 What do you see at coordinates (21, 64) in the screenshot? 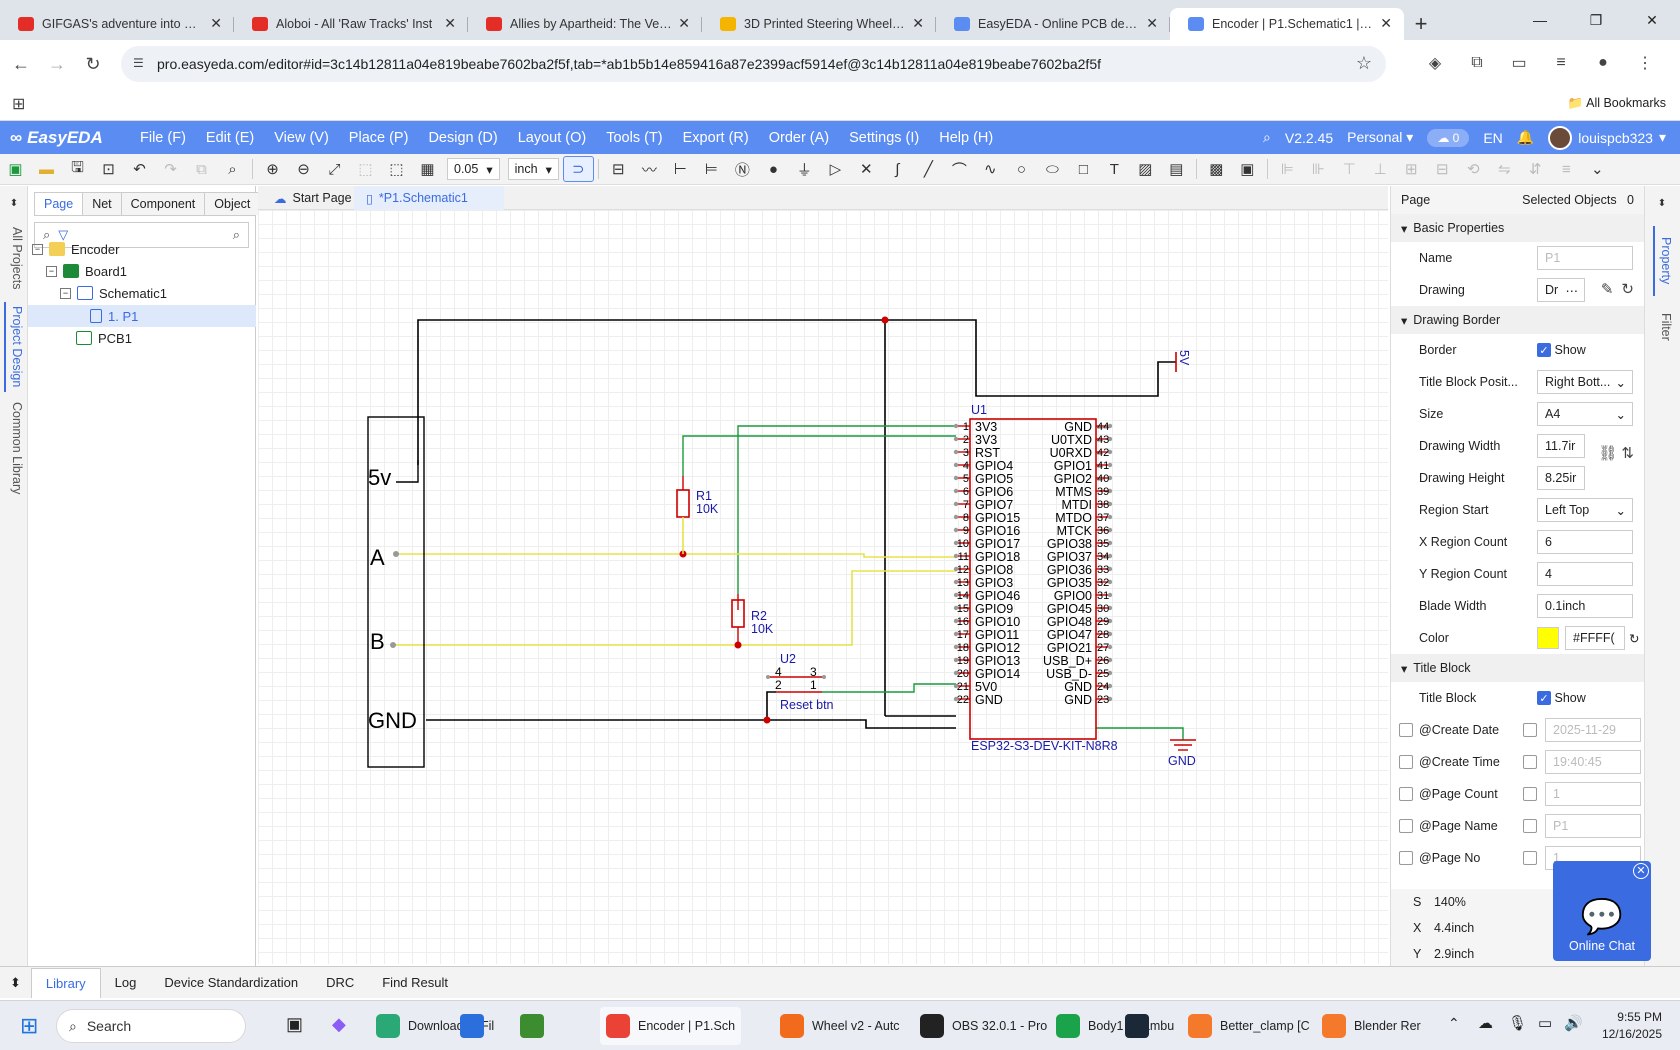
I see `back-icon: ←` at bounding box center [21, 64].